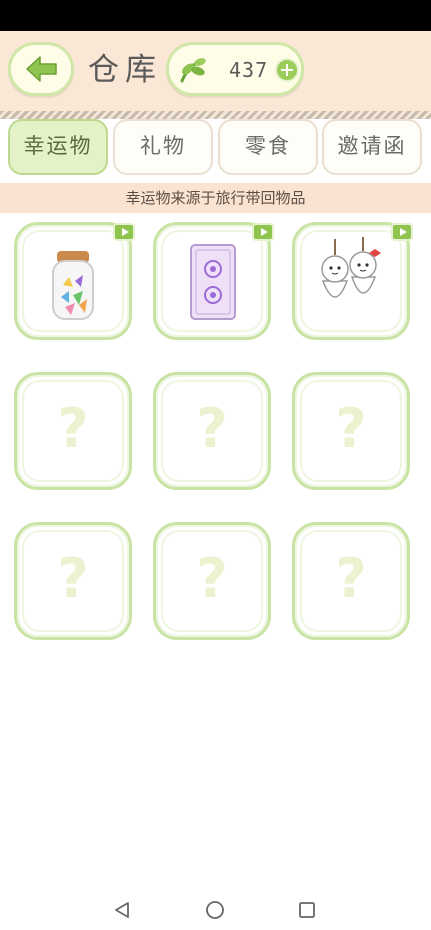  I want to click on teru-teru-bozu-icon, so click(351, 267).